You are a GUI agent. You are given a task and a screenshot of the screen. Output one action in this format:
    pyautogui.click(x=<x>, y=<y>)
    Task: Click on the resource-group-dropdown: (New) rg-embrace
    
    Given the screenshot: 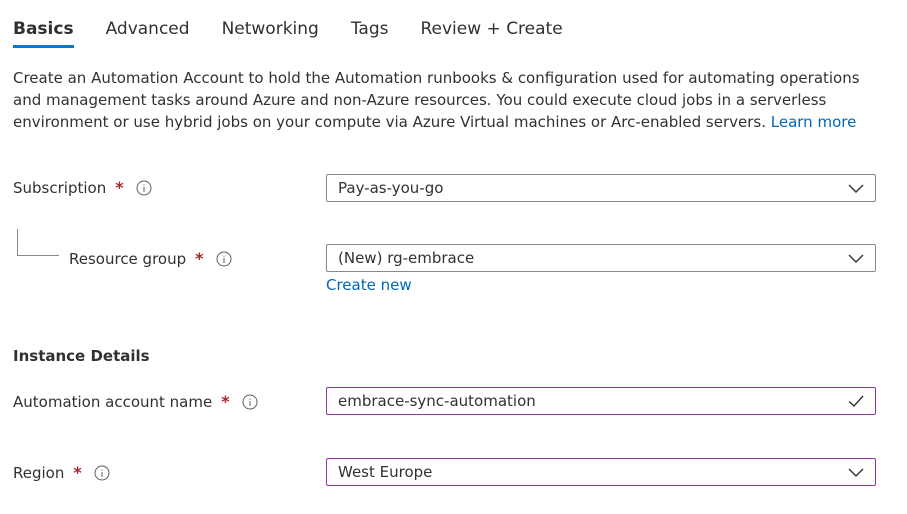 What is the action you would take?
    pyautogui.click(x=601, y=258)
    